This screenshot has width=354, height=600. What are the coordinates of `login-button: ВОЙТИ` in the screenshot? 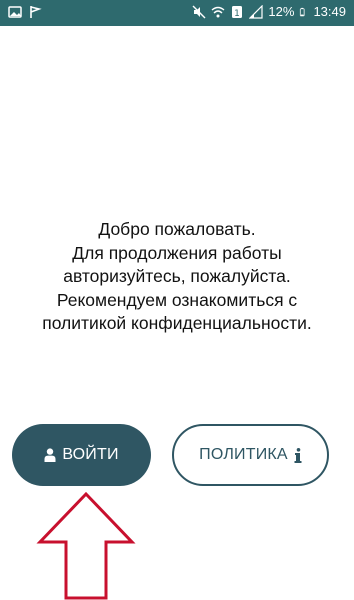 It's located at (81, 455).